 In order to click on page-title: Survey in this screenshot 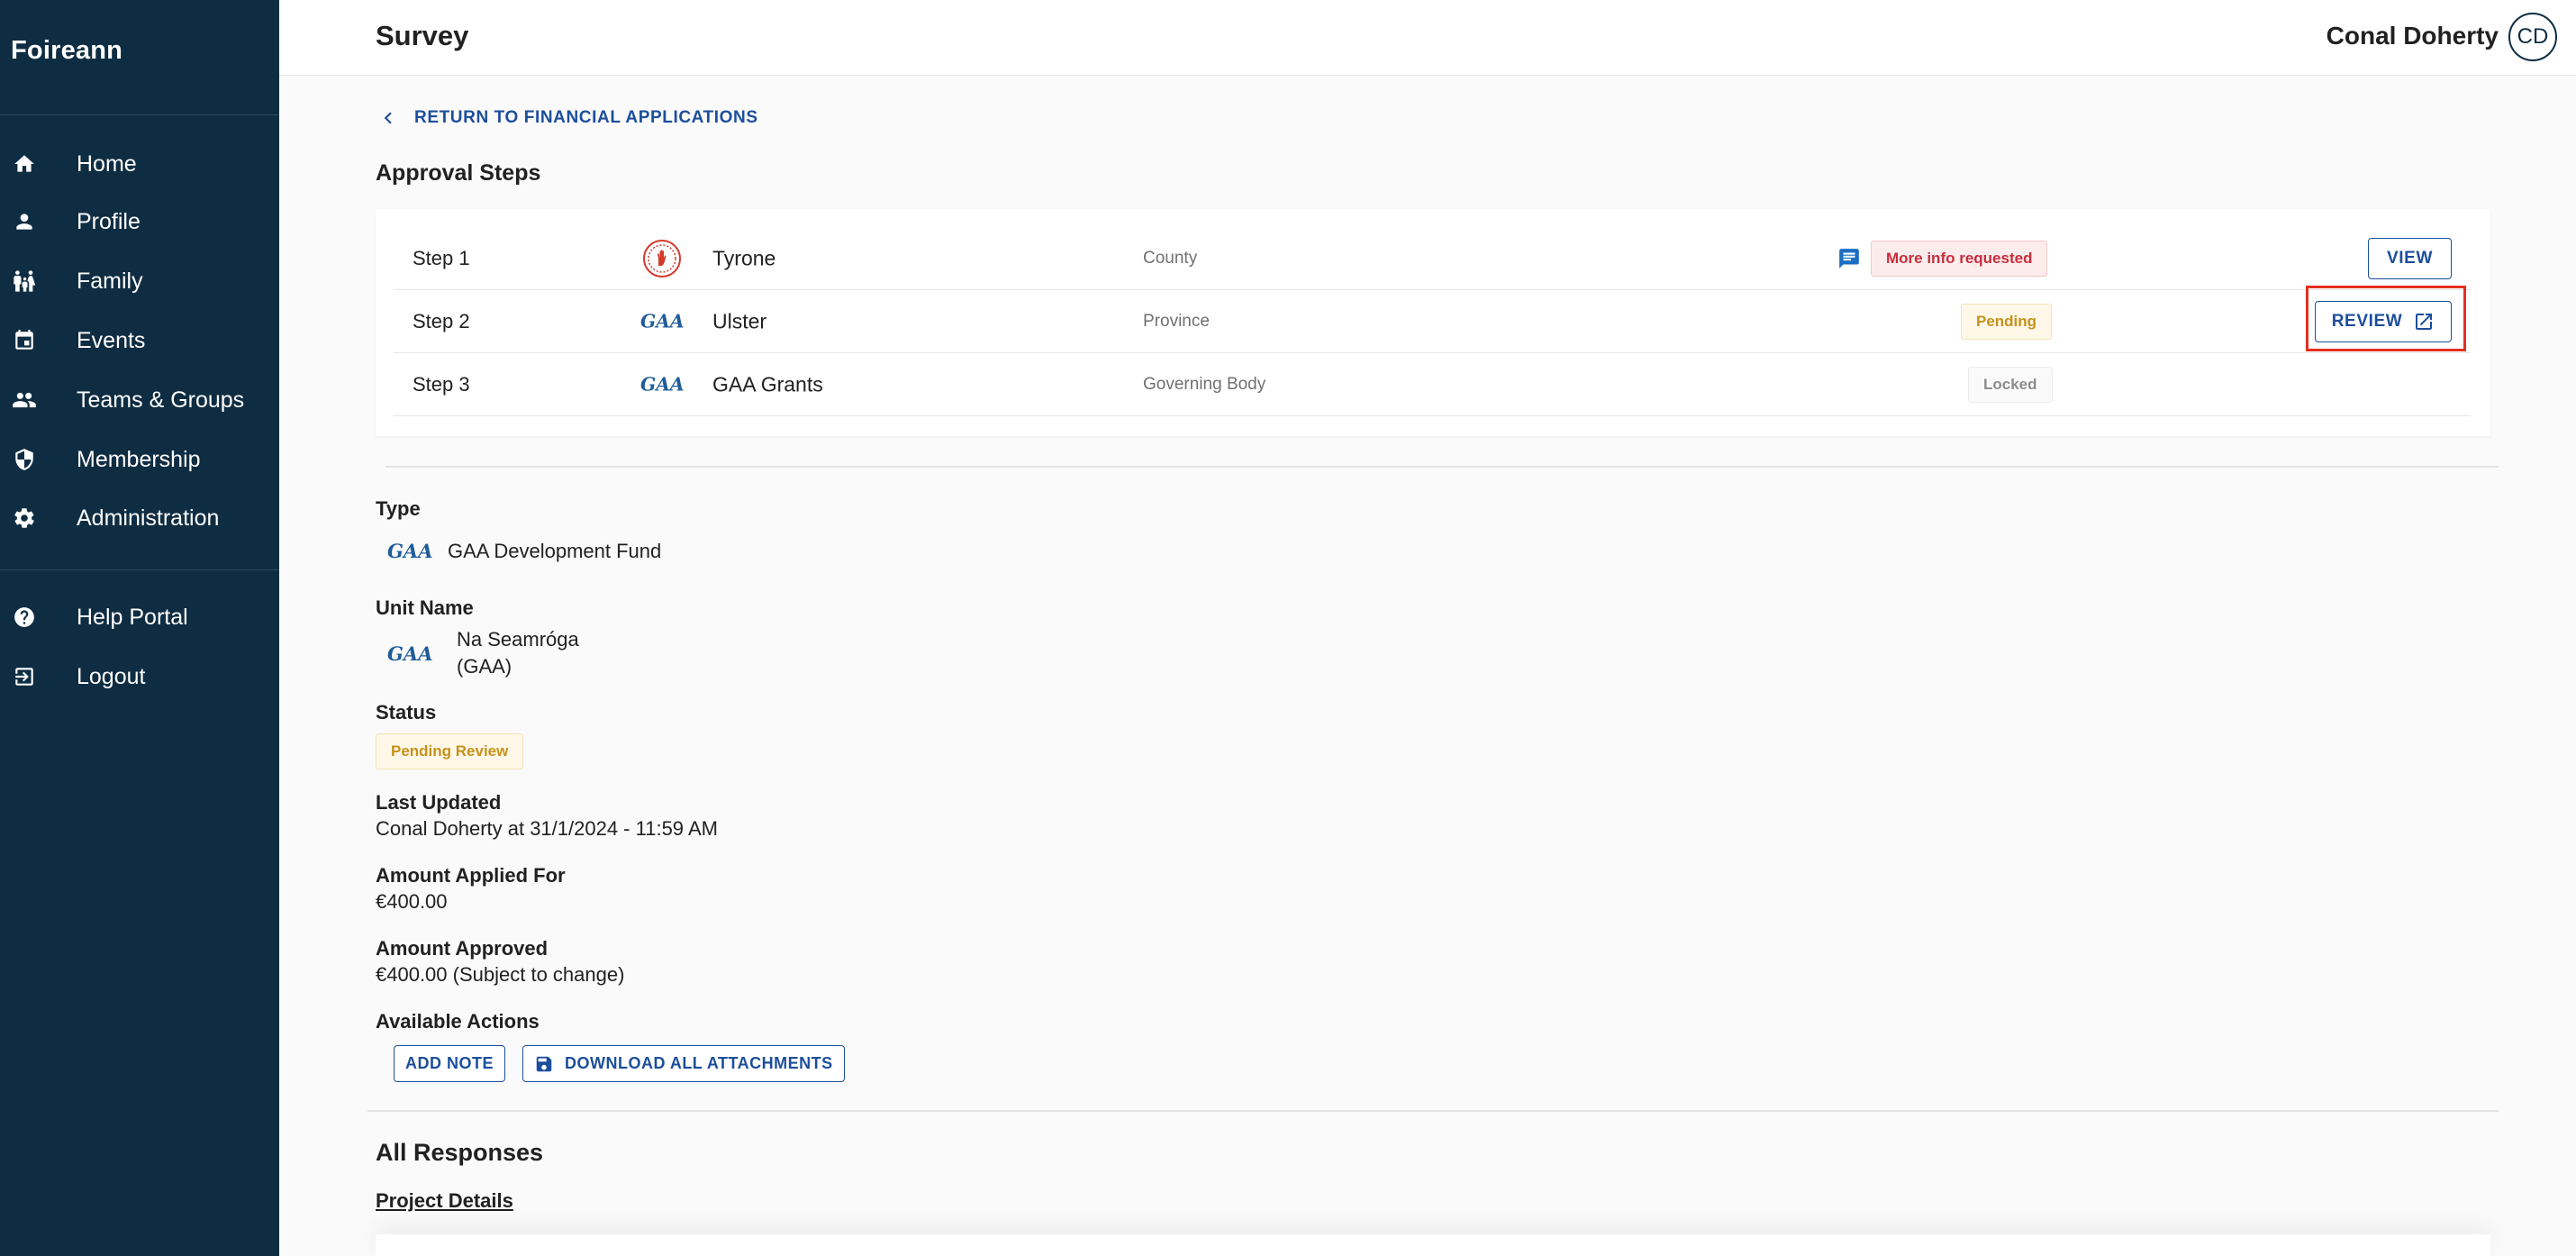, I will do `click(422, 36)`.